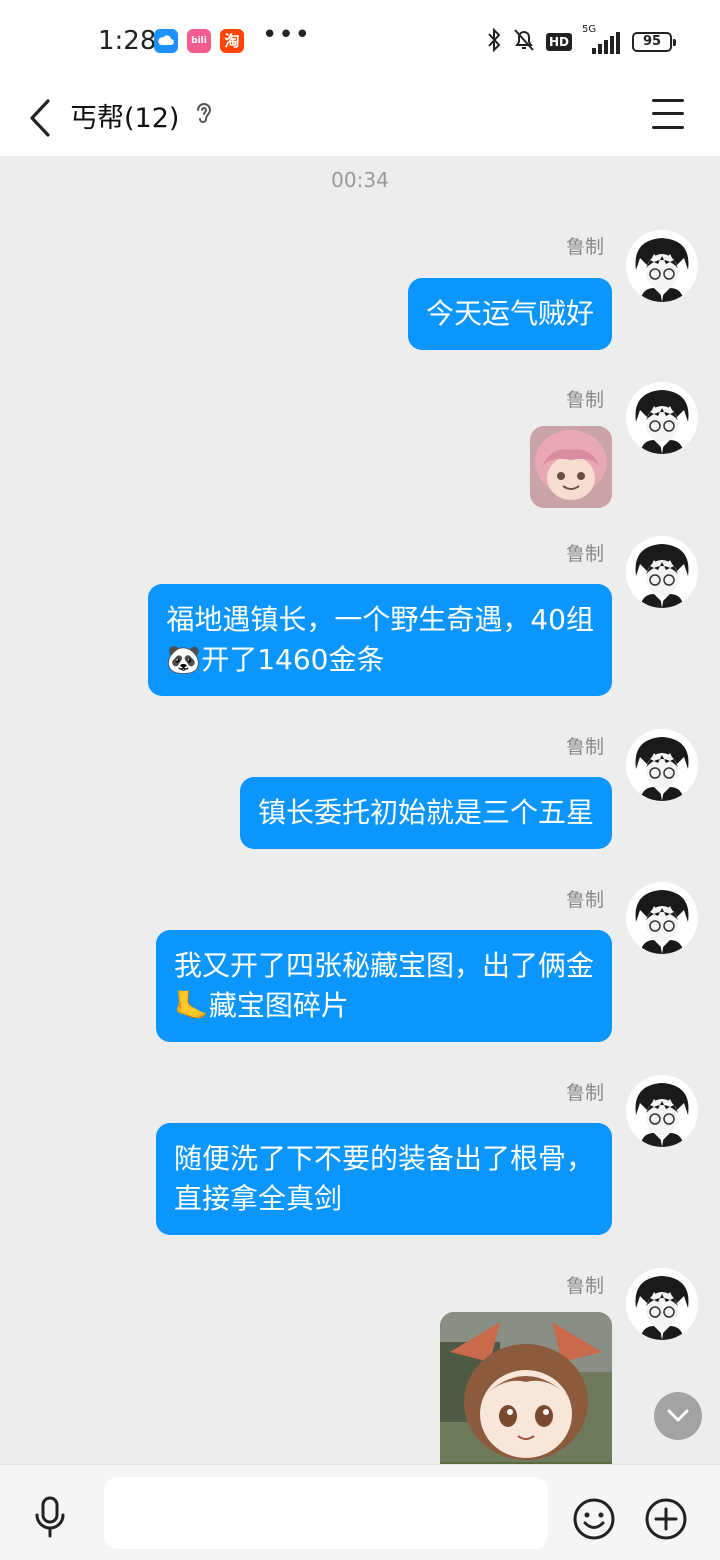 This screenshot has width=720, height=1560. I want to click on message-input, so click(326, 1513).